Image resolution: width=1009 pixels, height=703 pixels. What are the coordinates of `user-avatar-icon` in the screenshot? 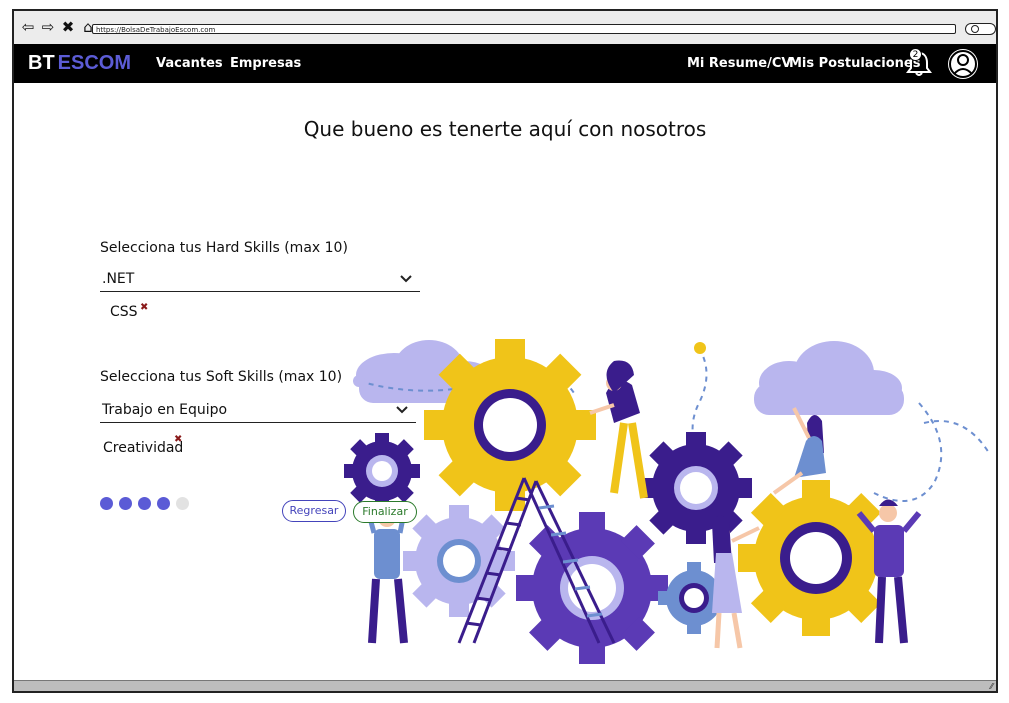 It's located at (963, 64).